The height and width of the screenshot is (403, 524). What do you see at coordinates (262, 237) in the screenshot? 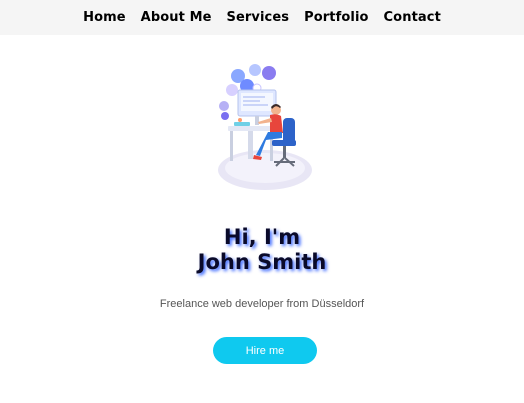
I see `hero-title-line1: Hi, I'm` at bounding box center [262, 237].